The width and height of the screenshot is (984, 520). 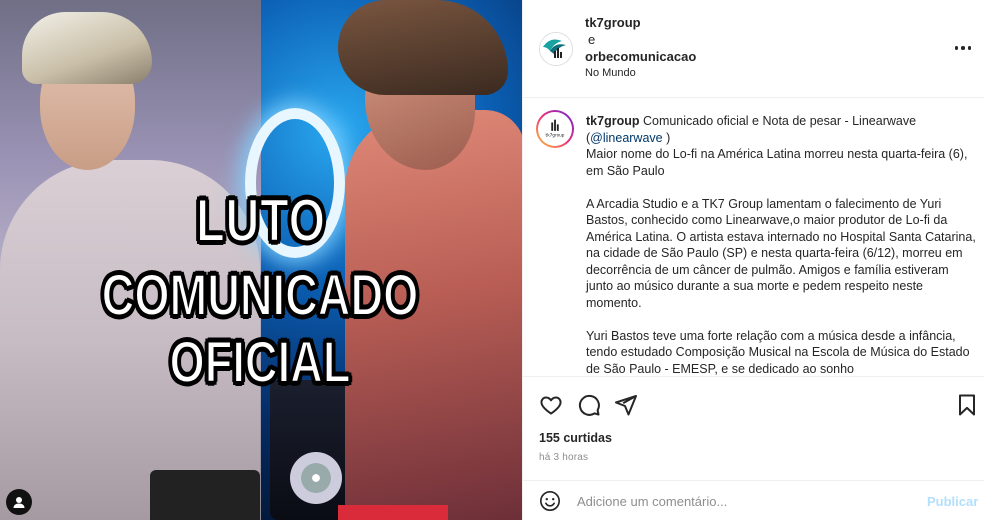 What do you see at coordinates (575, 438) in the screenshot?
I see `likes-count: 155 curtidas` at bounding box center [575, 438].